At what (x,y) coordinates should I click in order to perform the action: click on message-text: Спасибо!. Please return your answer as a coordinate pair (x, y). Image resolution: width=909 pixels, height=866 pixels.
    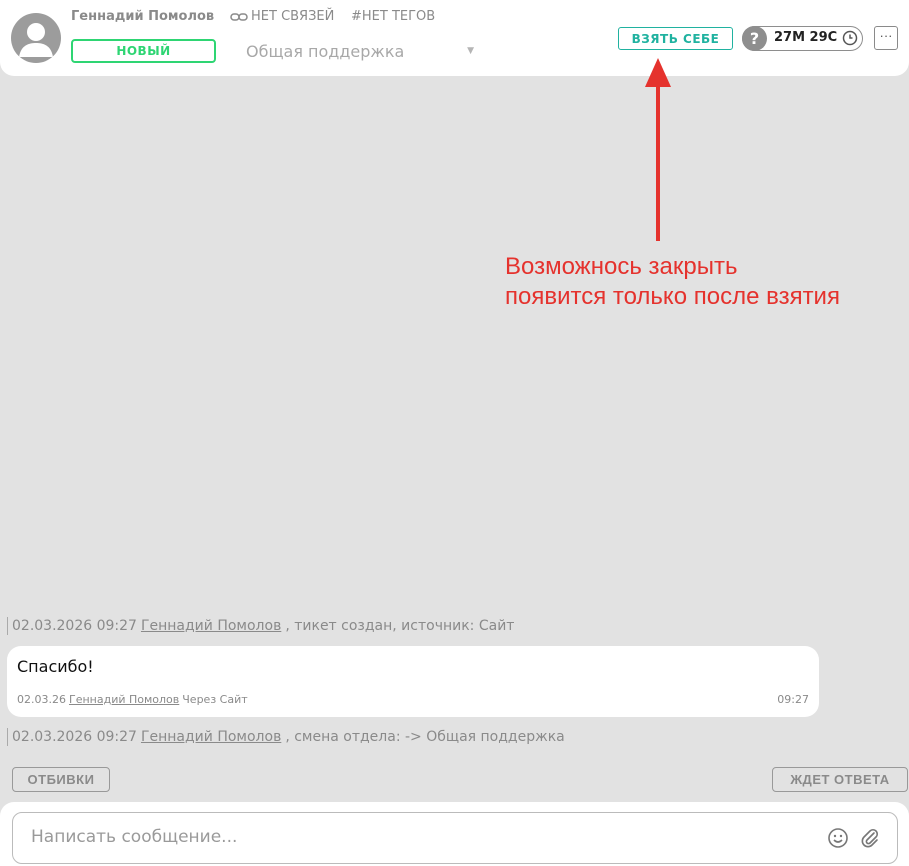
    Looking at the image, I should click on (55, 666).